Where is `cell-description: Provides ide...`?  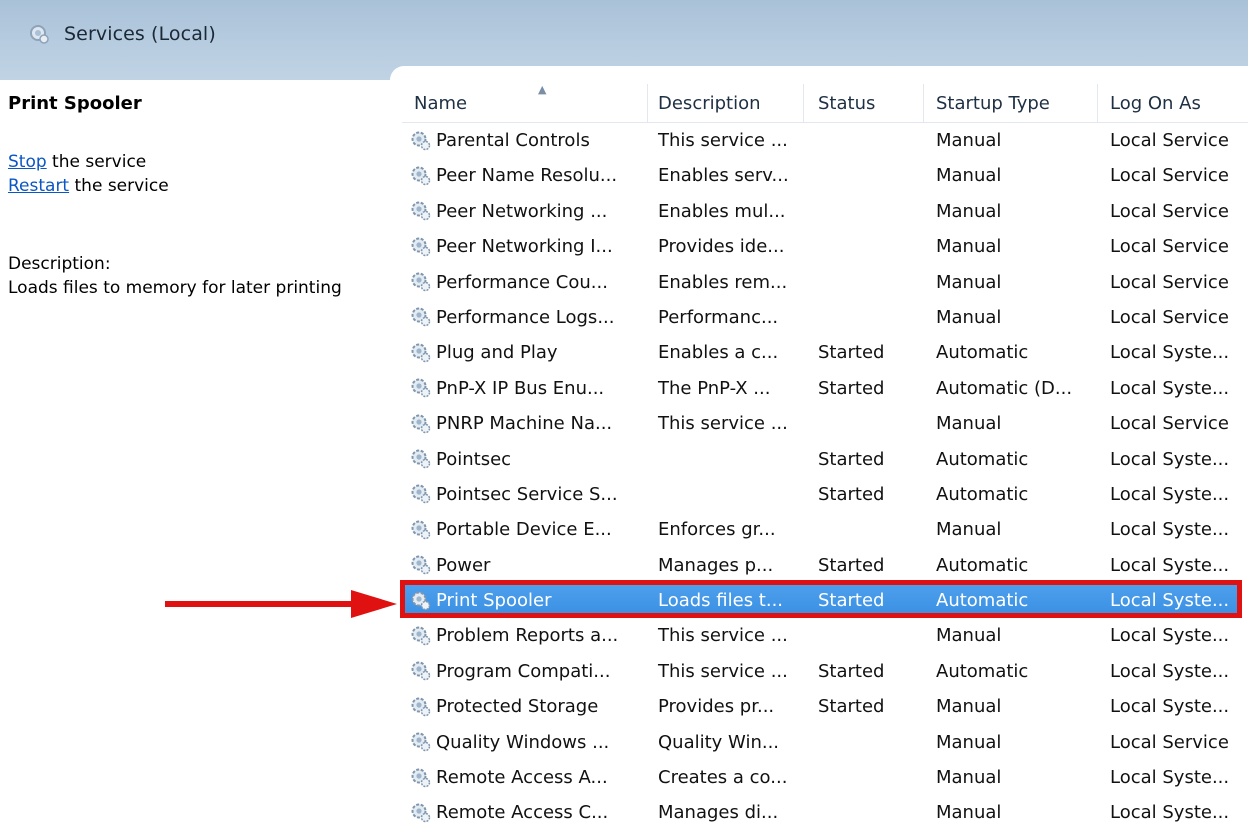 cell-description: Provides ide... is located at coordinates (725, 246).